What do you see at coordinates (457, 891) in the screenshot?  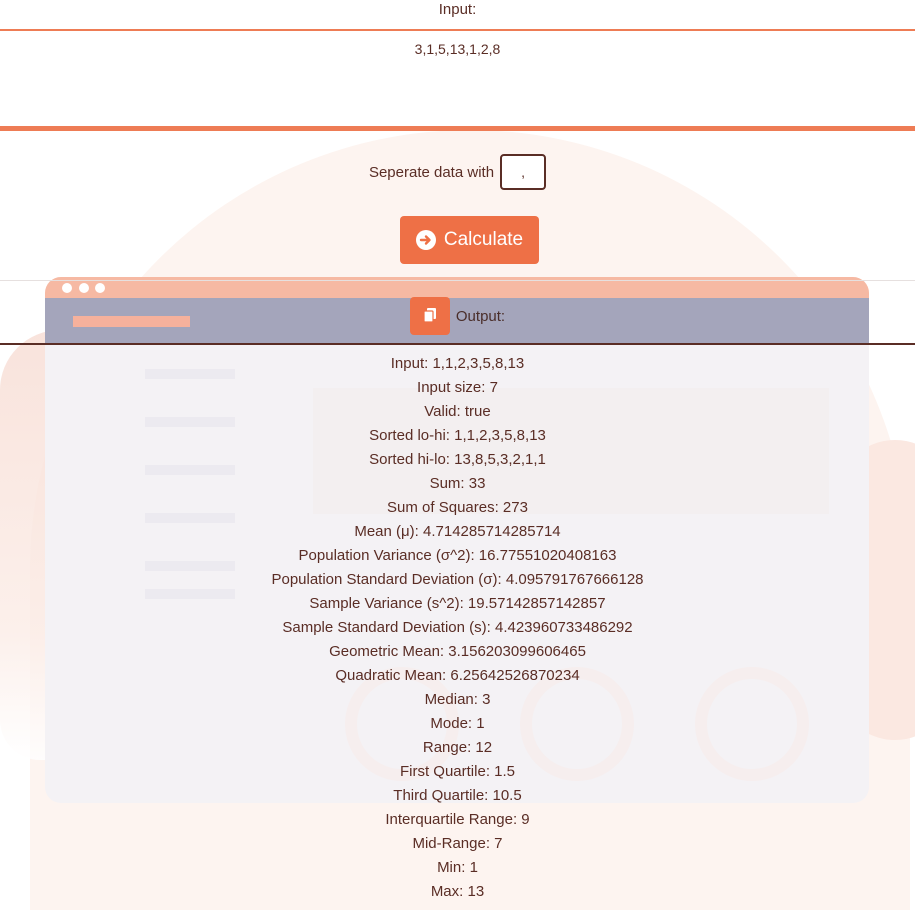 I see `result-max: Max: 13` at bounding box center [457, 891].